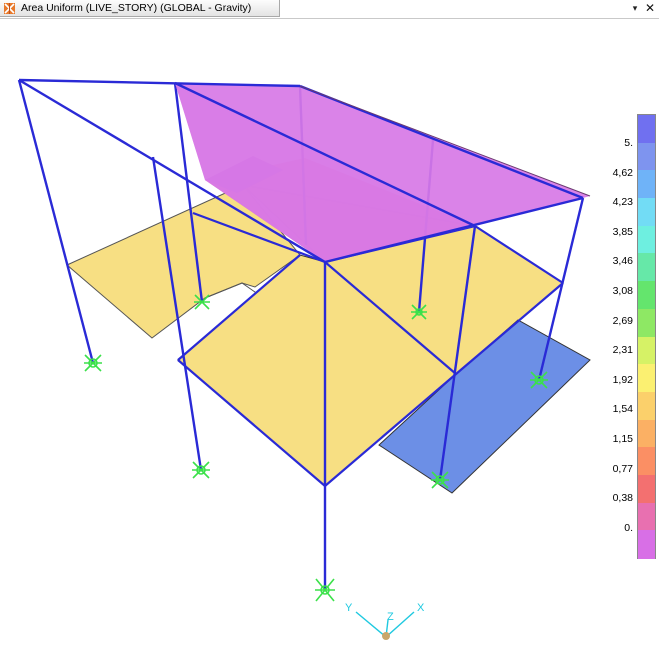 This screenshot has width=659, height=648. What do you see at coordinates (628, 143) in the screenshot?
I see `legend-label: 5.` at bounding box center [628, 143].